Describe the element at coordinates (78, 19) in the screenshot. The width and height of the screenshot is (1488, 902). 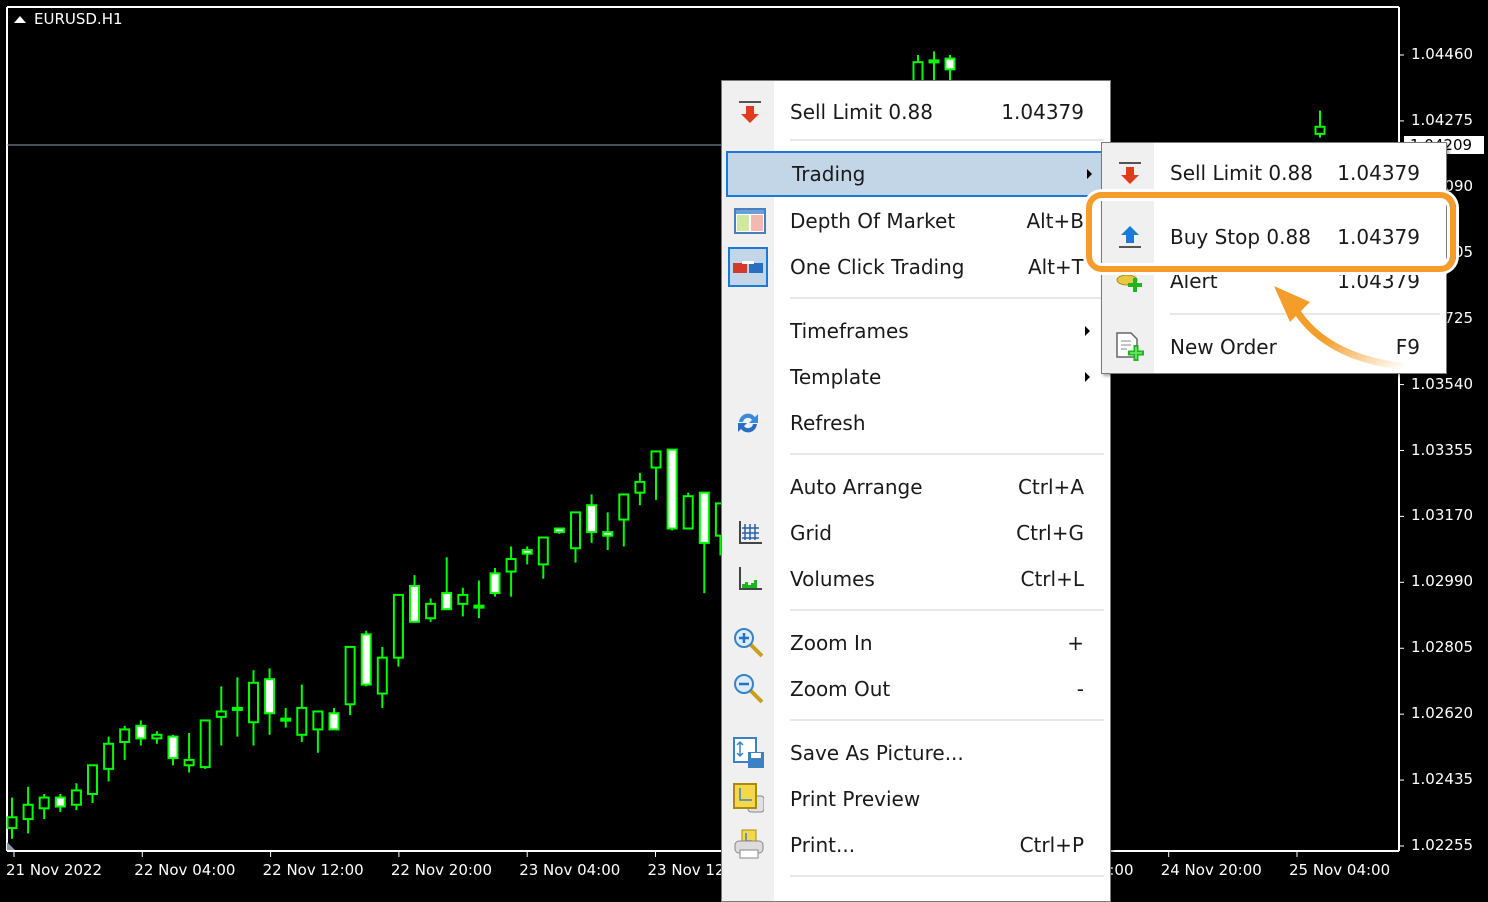
I see `symbol-title: EURUSD.H1` at that location.